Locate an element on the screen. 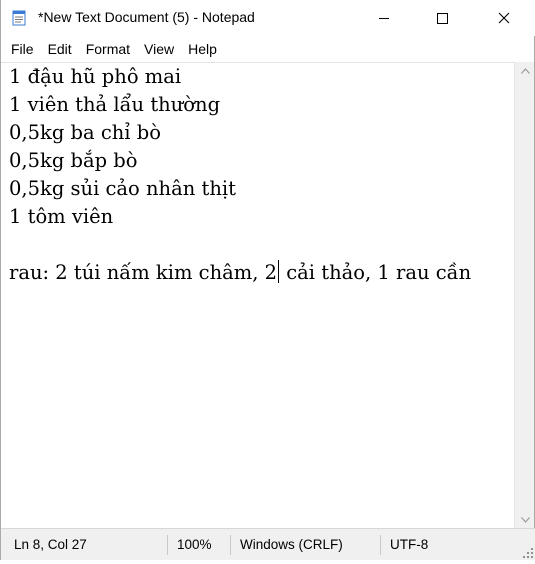 This screenshot has width=535, height=564. text-after-caret: cải thảo, 1 rau cần is located at coordinates (376, 272).